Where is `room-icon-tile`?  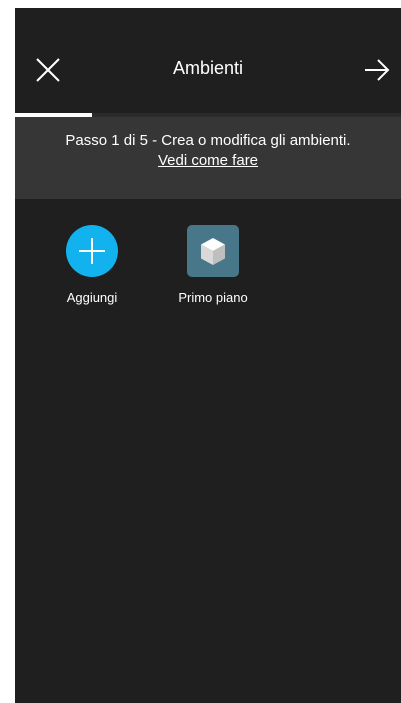 room-icon-tile is located at coordinates (213, 251).